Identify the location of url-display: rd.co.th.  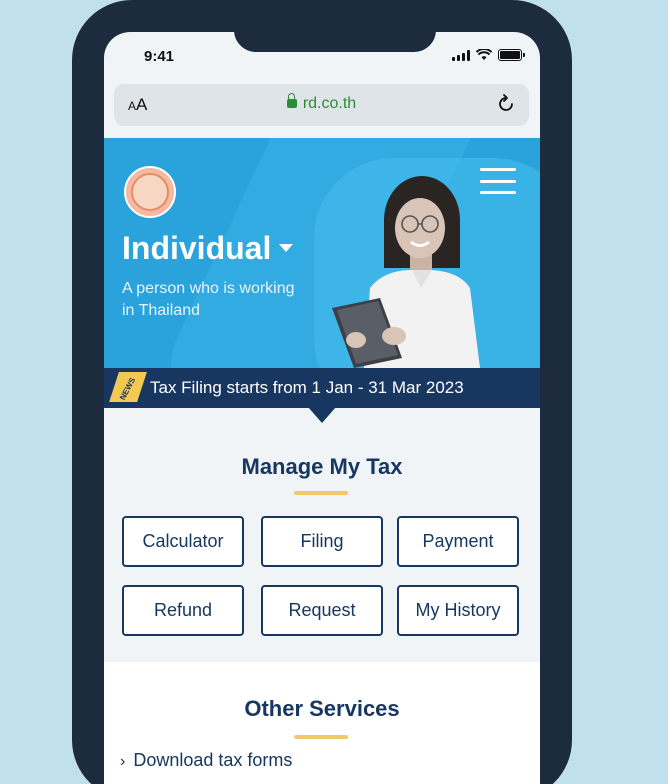
(321, 103).